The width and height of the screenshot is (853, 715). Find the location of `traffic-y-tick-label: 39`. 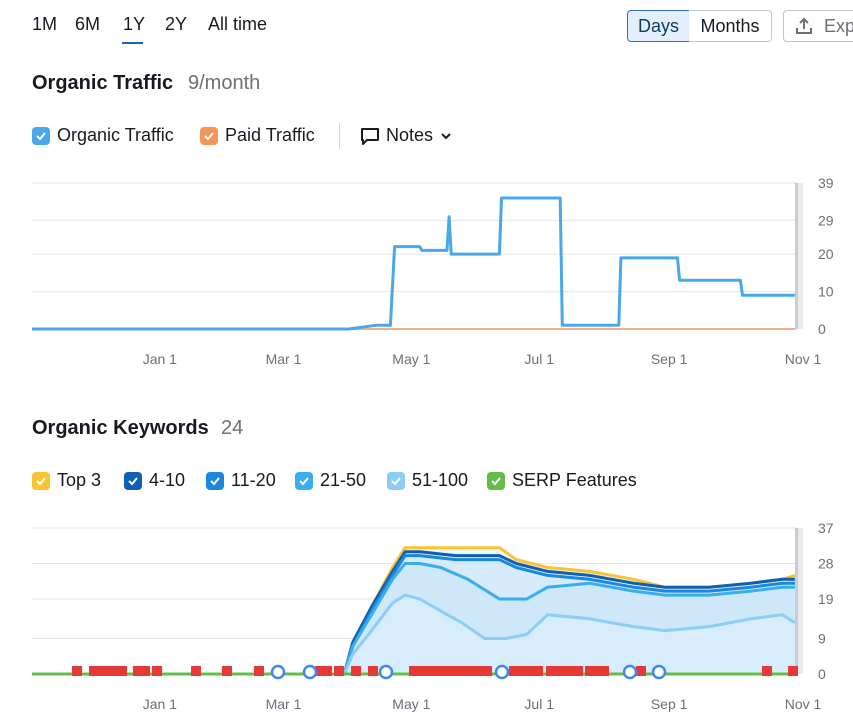

traffic-y-tick-label: 39 is located at coordinates (826, 183).